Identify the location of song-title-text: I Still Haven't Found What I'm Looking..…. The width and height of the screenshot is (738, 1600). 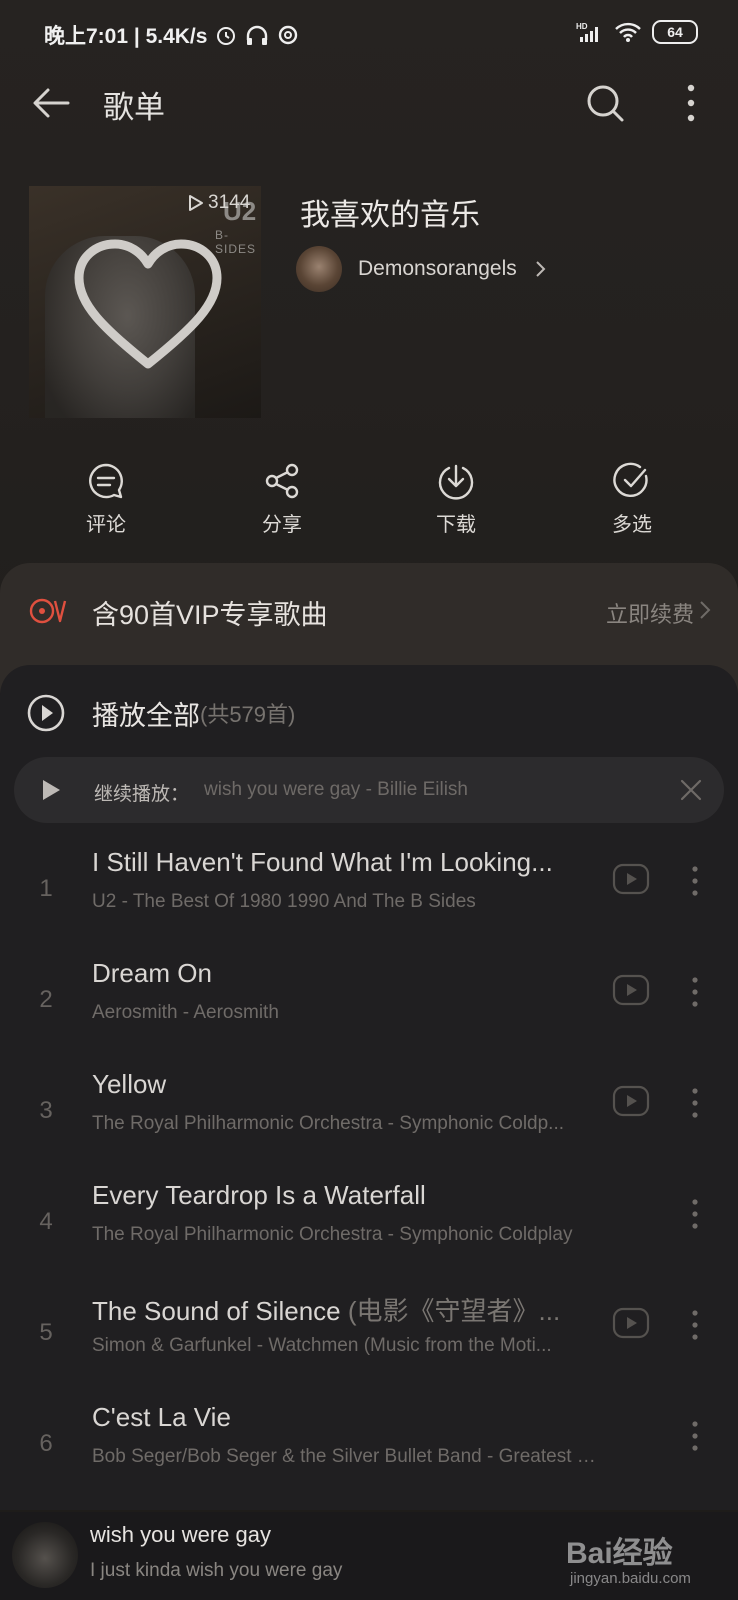
(322, 862).